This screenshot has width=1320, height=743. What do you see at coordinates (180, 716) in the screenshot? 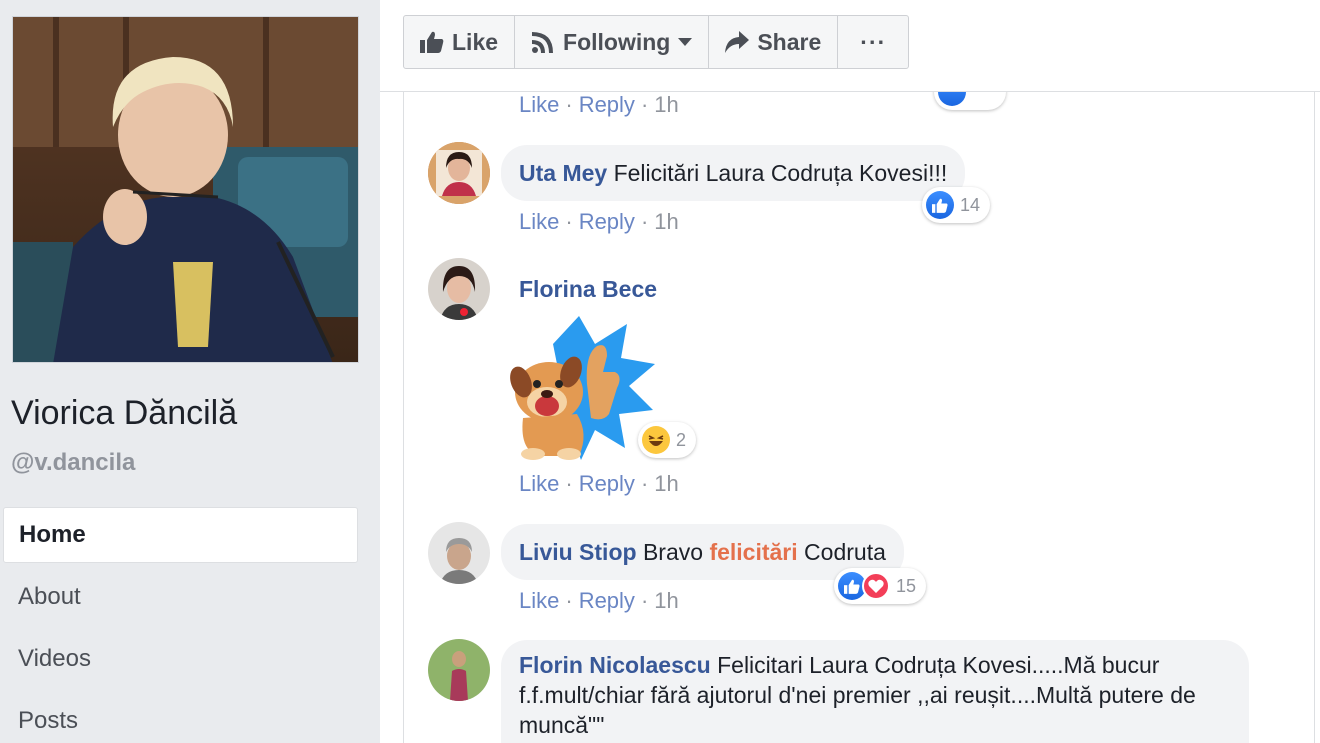
I see `nav-item-posts: Posts` at bounding box center [180, 716].